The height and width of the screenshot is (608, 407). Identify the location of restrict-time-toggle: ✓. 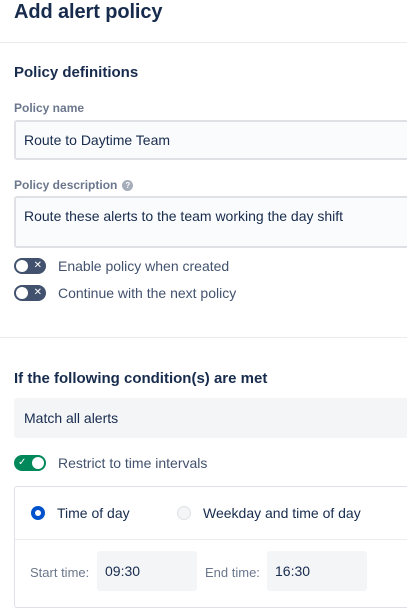
(30, 463).